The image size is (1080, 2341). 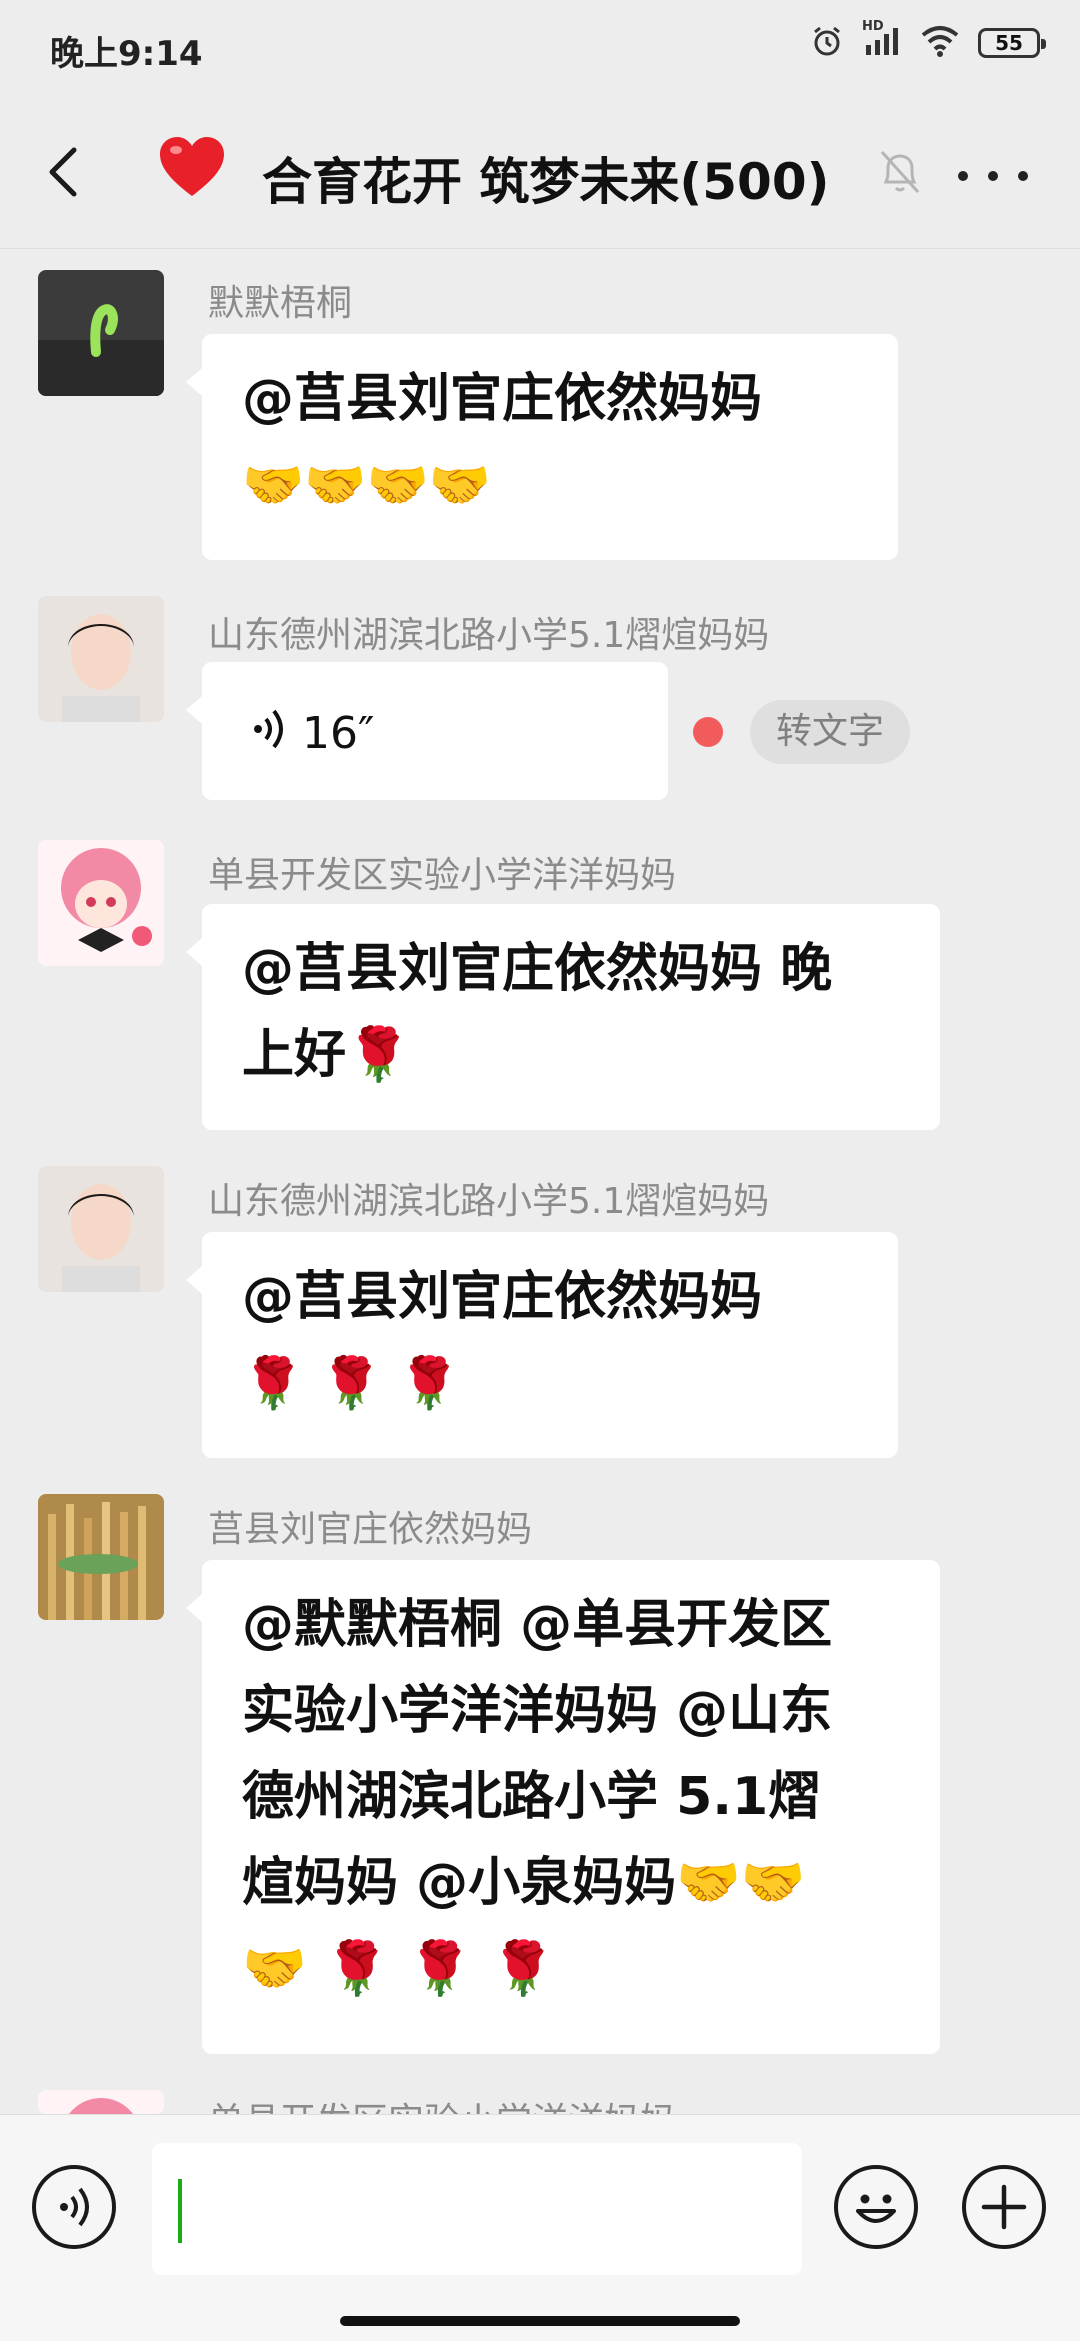 I want to click on input-bar, so click(x=540, y=2227).